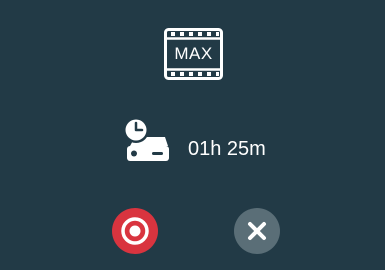 The height and width of the screenshot is (272, 389). I want to click on storage-clock-icon, so click(146, 139).